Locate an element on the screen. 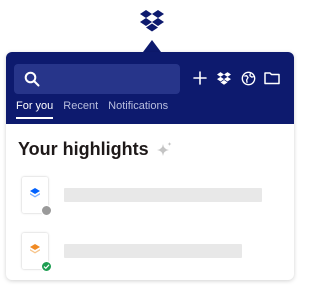 This screenshot has width=320, height=300. sync-status-icon is located at coordinates (46, 210).